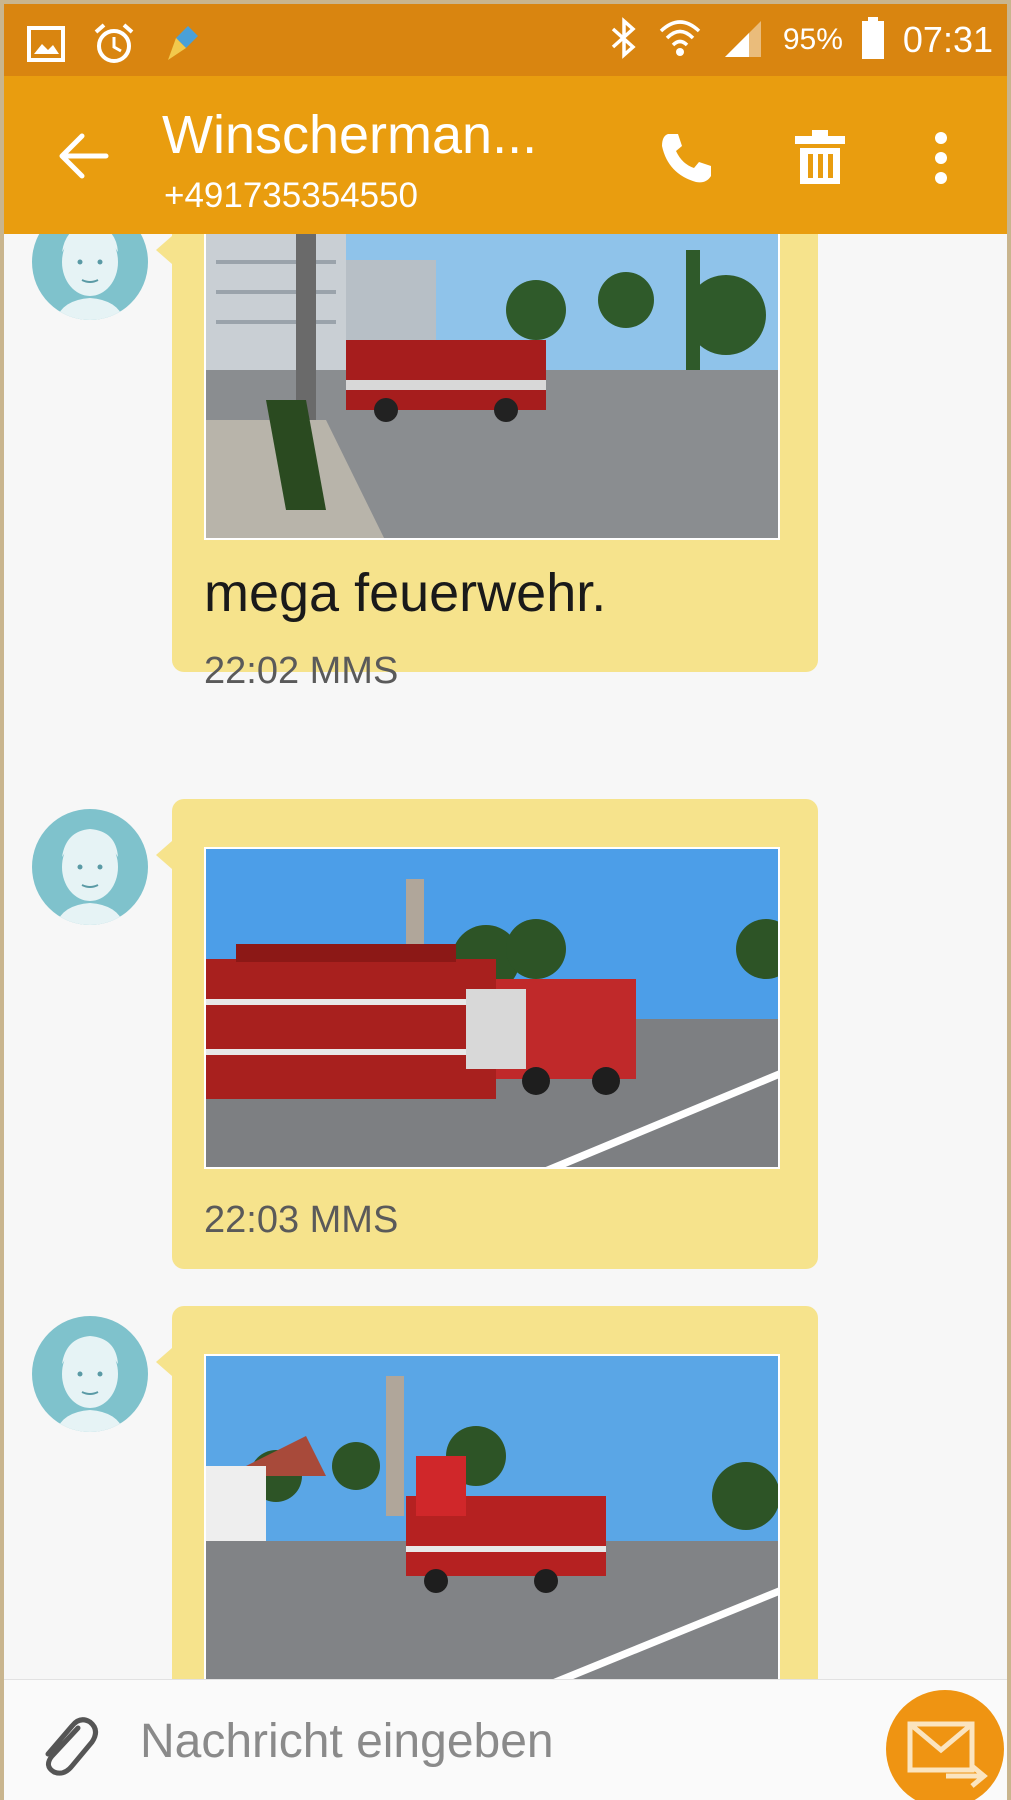  Describe the element at coordinates (46, 46) in the screenshot. I see `gallery-icon` at that location.